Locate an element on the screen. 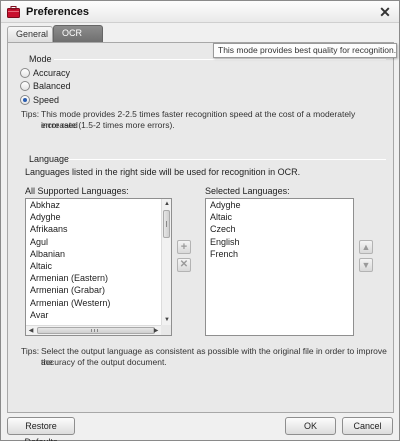  radio-button-selected is located at coordinates (25, 100).